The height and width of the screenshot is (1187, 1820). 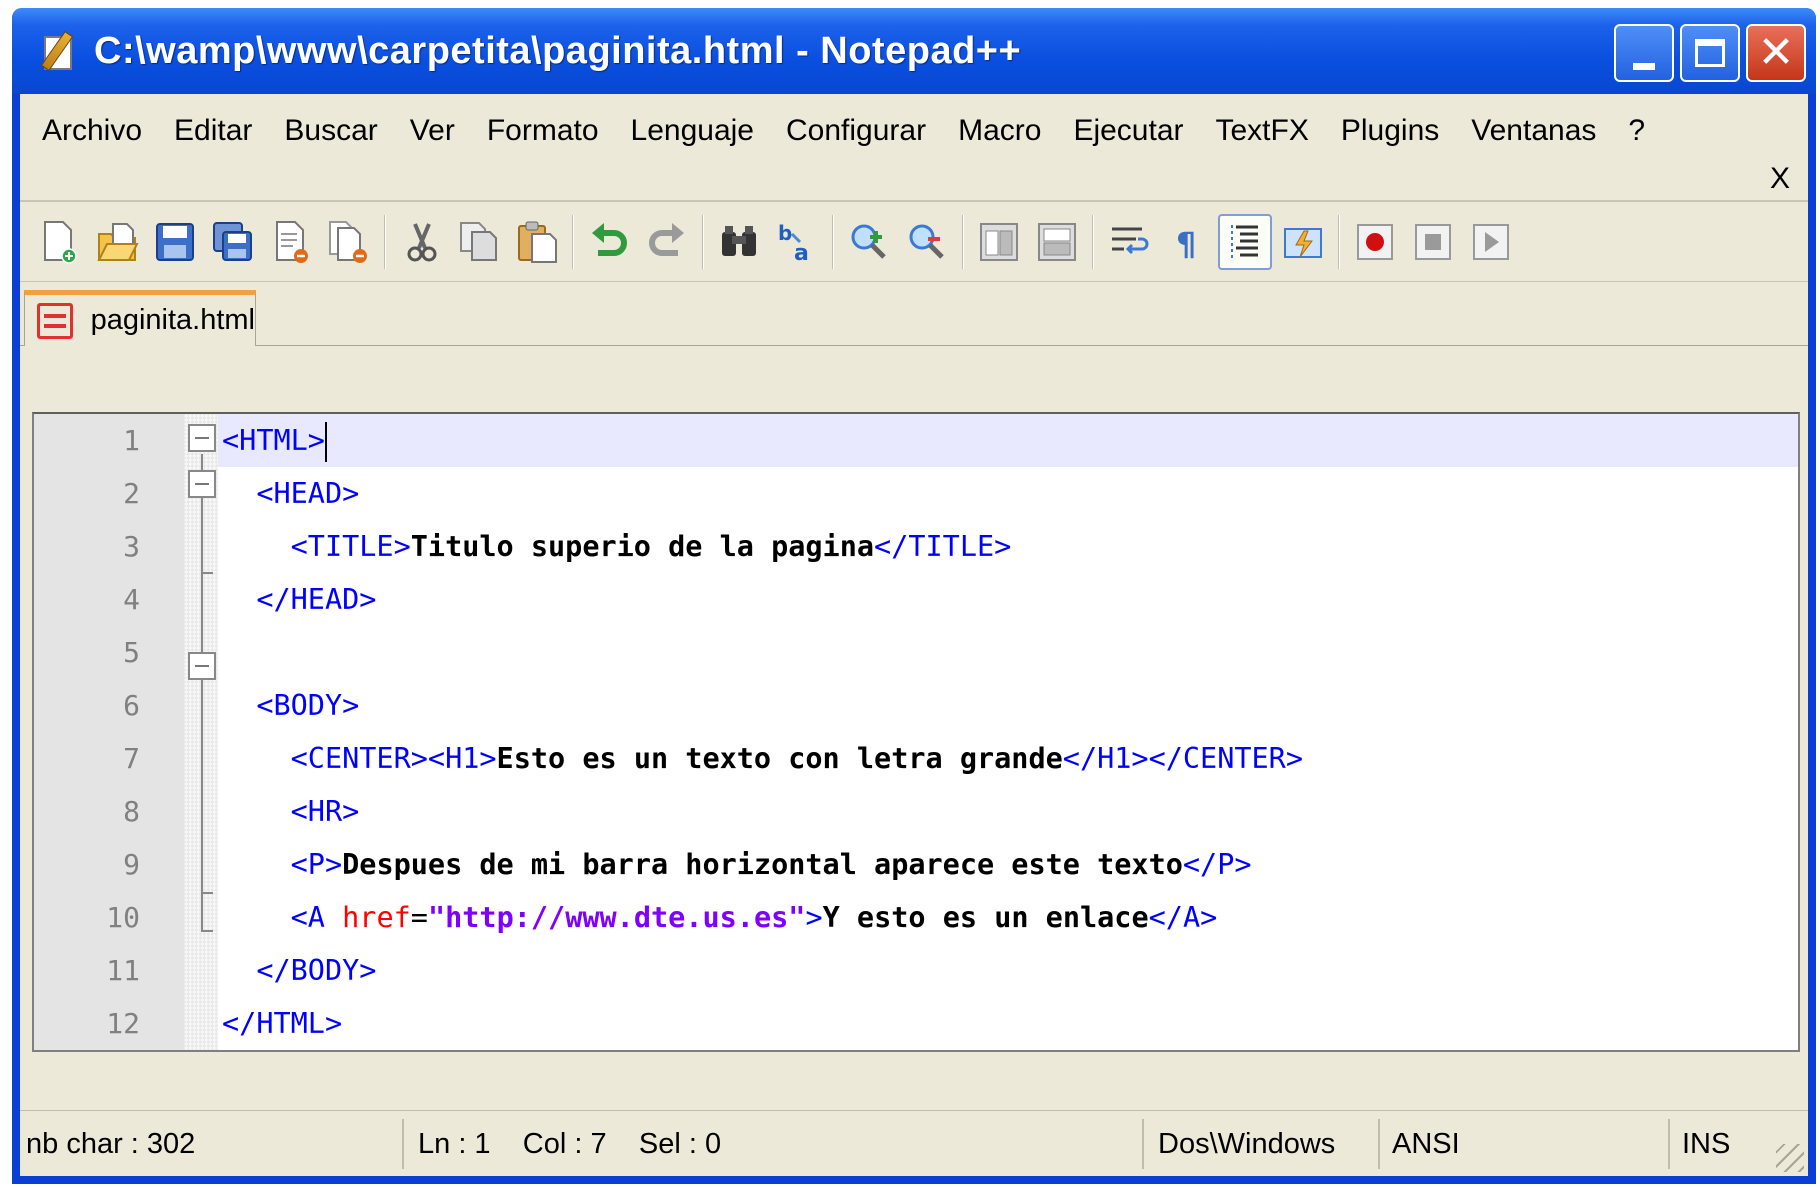 I want to click on minimize-button, so click(x=1644, y=53).